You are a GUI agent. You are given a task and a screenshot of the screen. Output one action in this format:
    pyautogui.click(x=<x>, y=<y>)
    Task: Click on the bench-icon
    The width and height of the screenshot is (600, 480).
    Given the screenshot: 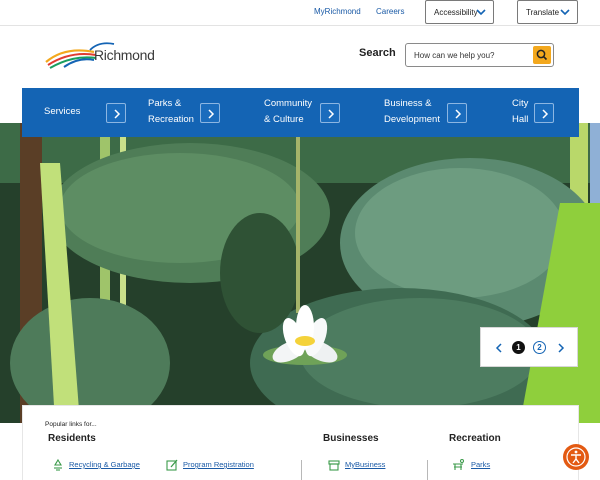 What is the action you would take?
    pyautogui.click(x=458, y=464)
    